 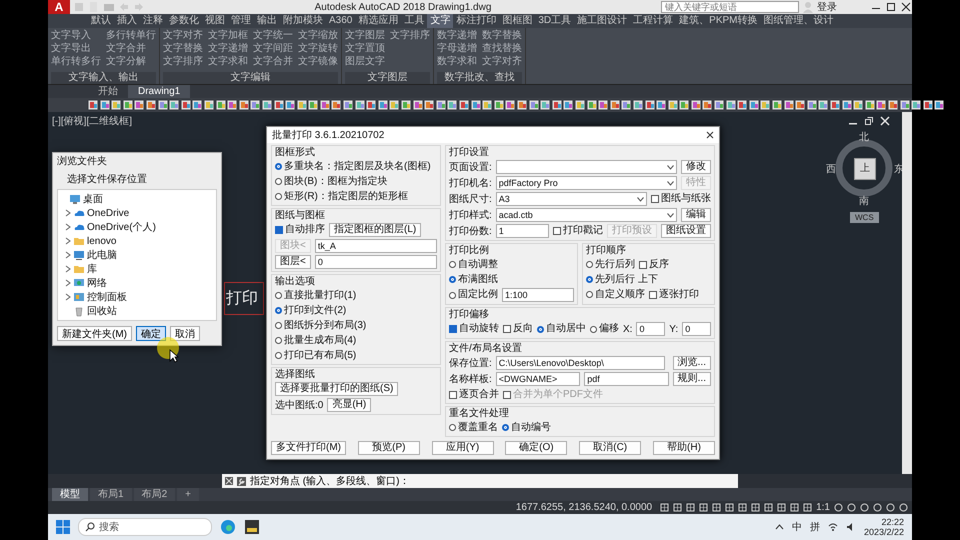 What do you see at coordinates (375, 230) in the screenshot?
I see `dialog-button: 指定图框的图层(L)` at bounding box center [375, 230].